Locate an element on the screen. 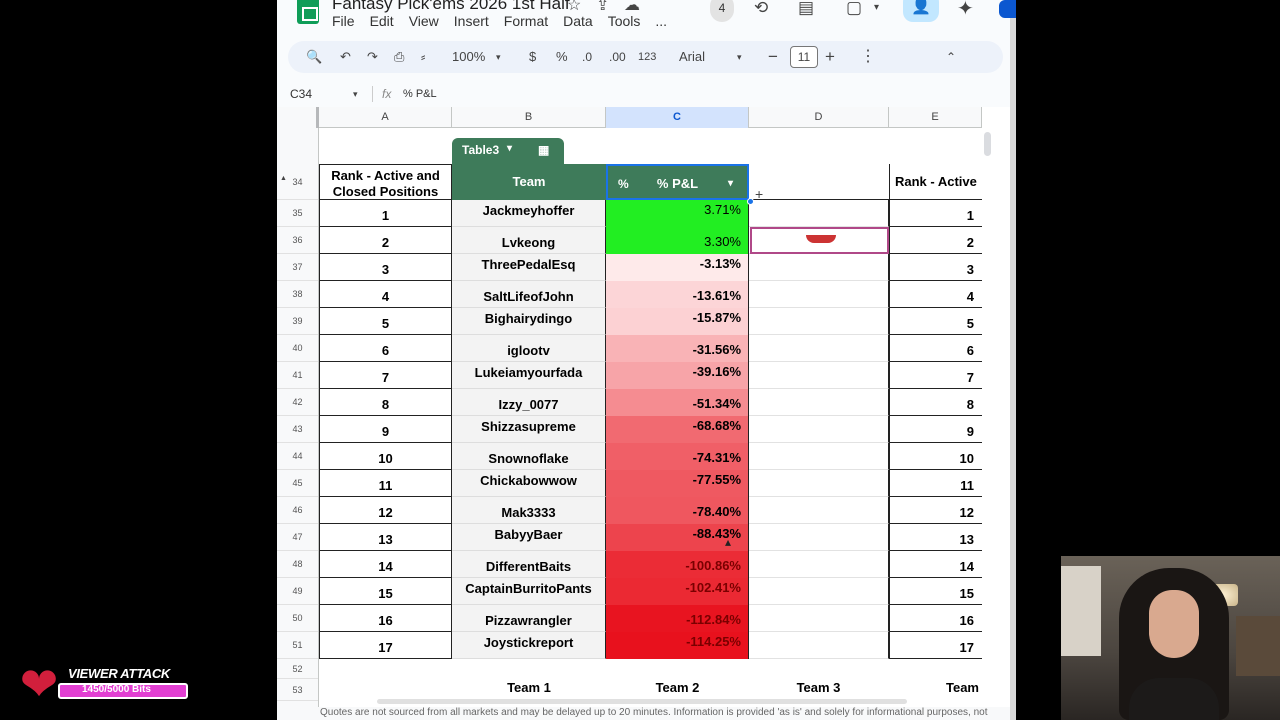  pl-cell: -51.34% is located at coordinates (677, 402).